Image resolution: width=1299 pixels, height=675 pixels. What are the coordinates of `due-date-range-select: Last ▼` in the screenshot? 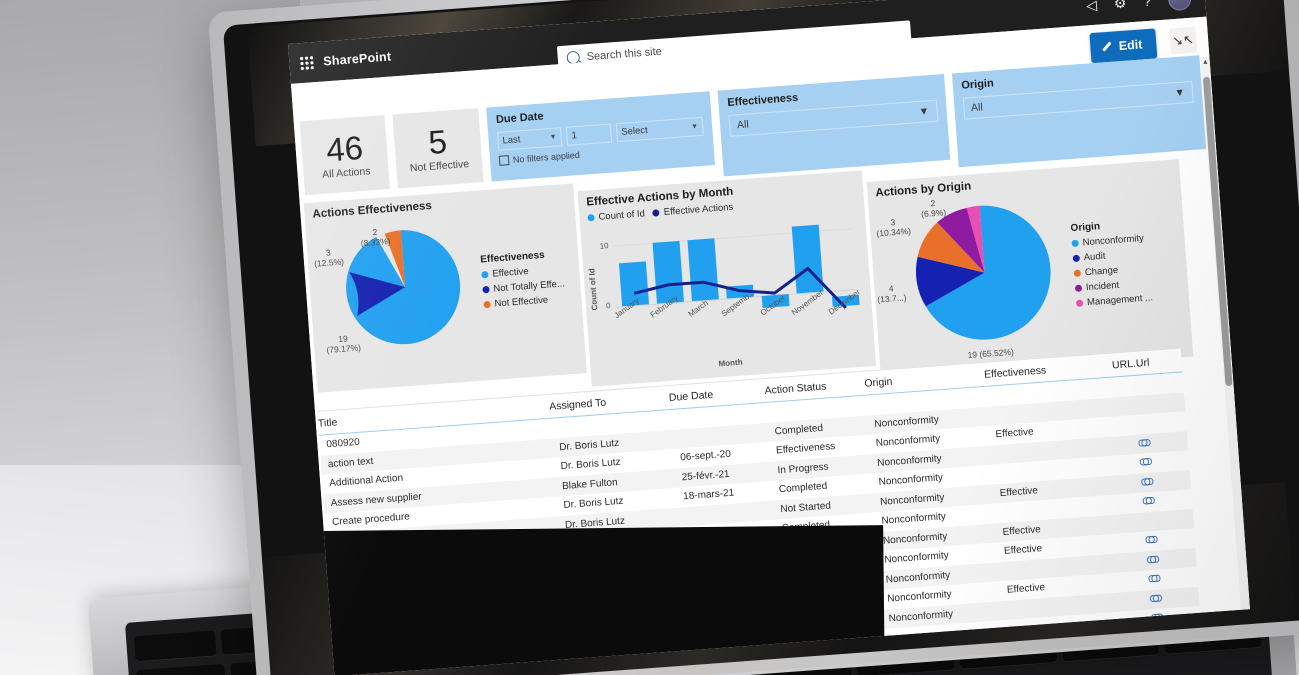 It's located at (529, 139).